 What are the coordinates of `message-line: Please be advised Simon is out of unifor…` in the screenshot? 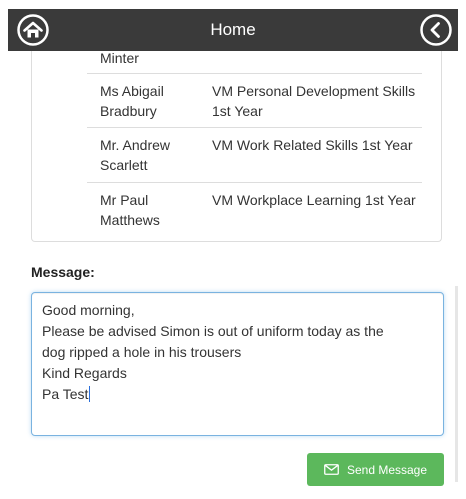 It's located at (213, 331).